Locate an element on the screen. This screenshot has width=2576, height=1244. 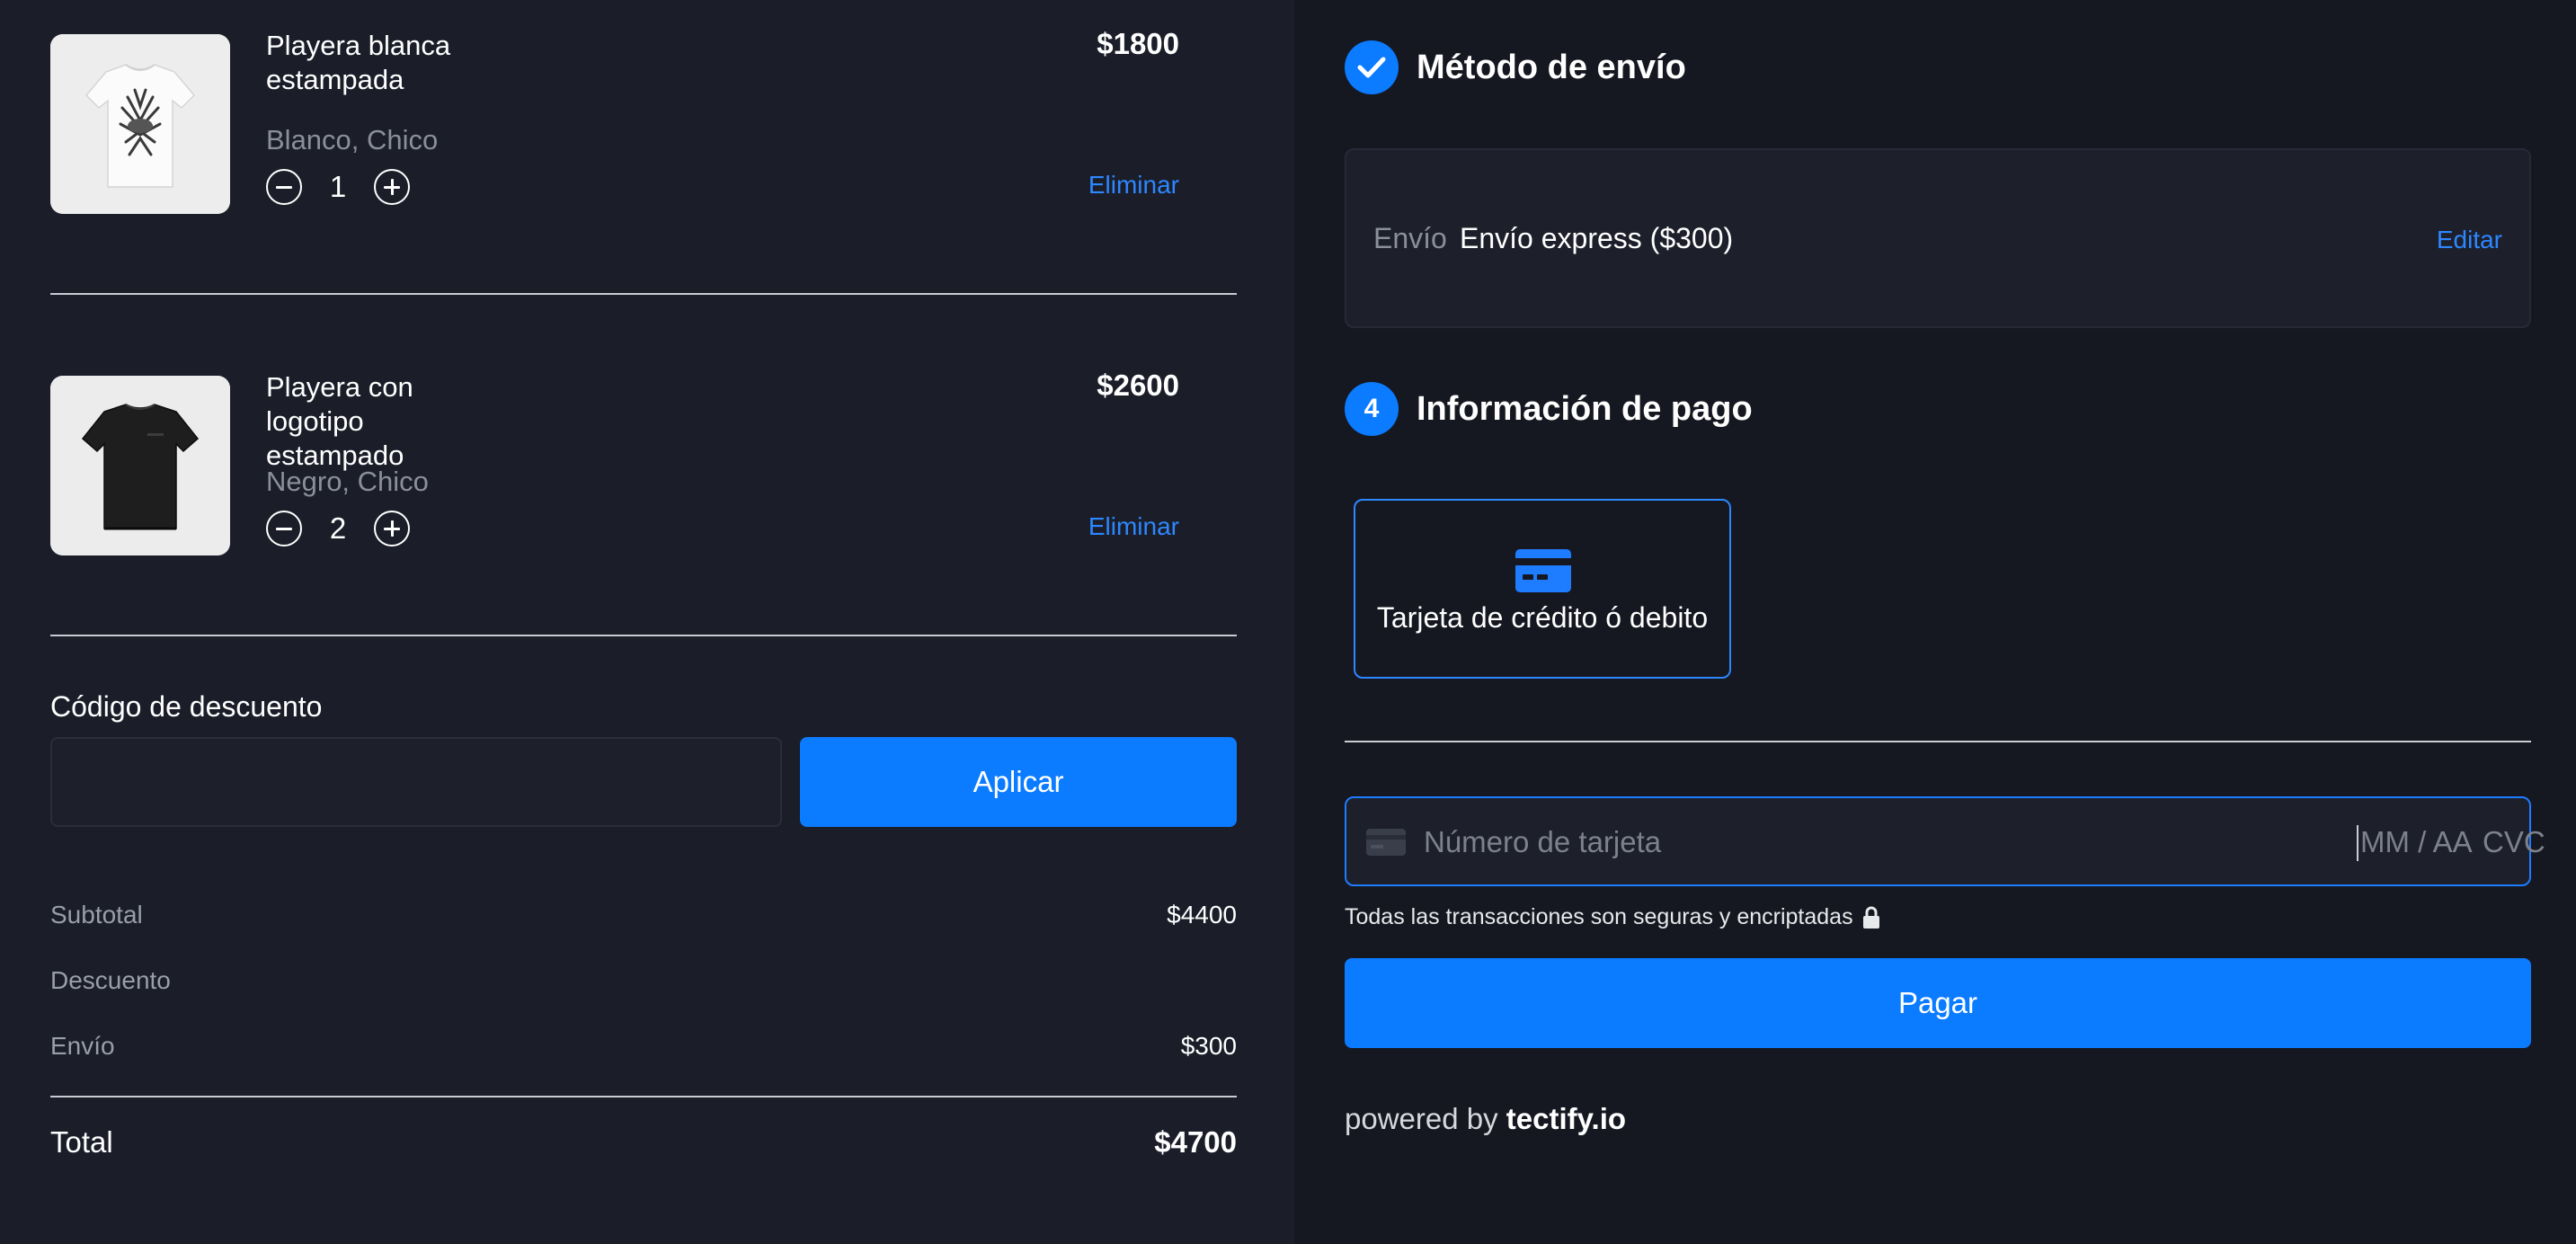
credit-card-icon is located at coordinates (1543, 570).